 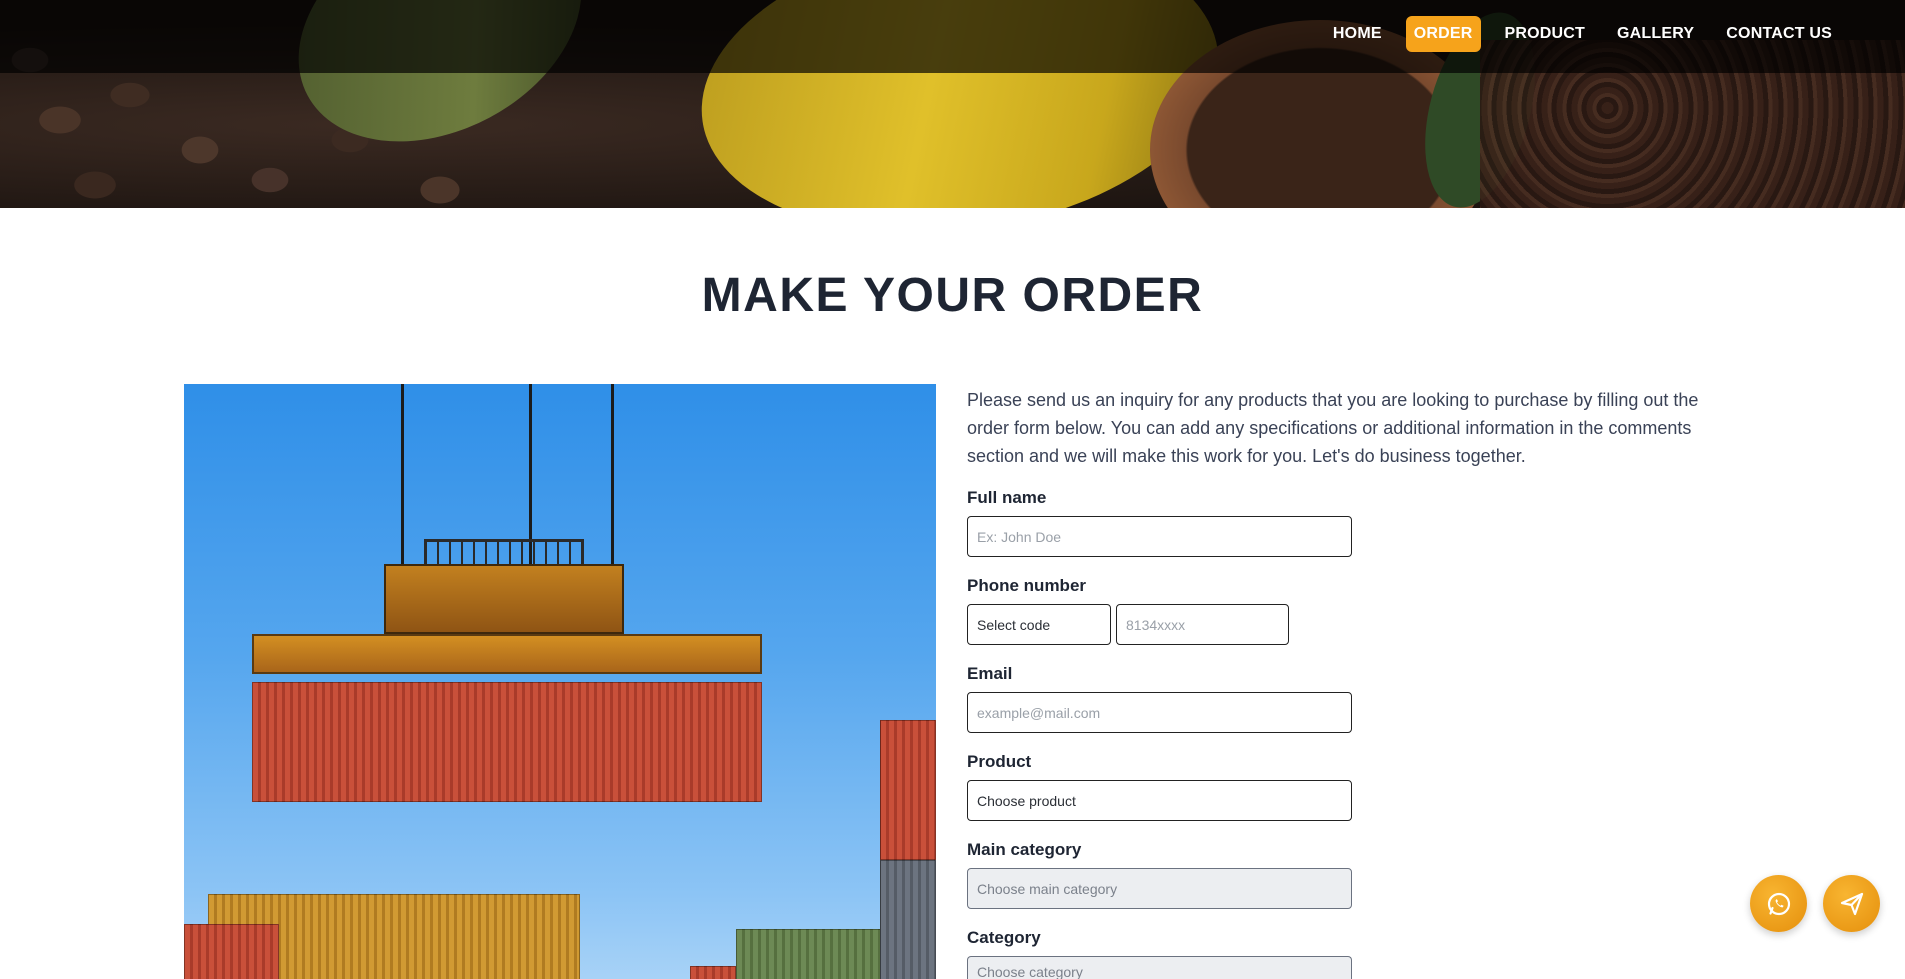 What do you see at coordinates (1027, 585) in the screenshot?
I see `phone-number-label: Phone number` at bounding box center [1027, 585].